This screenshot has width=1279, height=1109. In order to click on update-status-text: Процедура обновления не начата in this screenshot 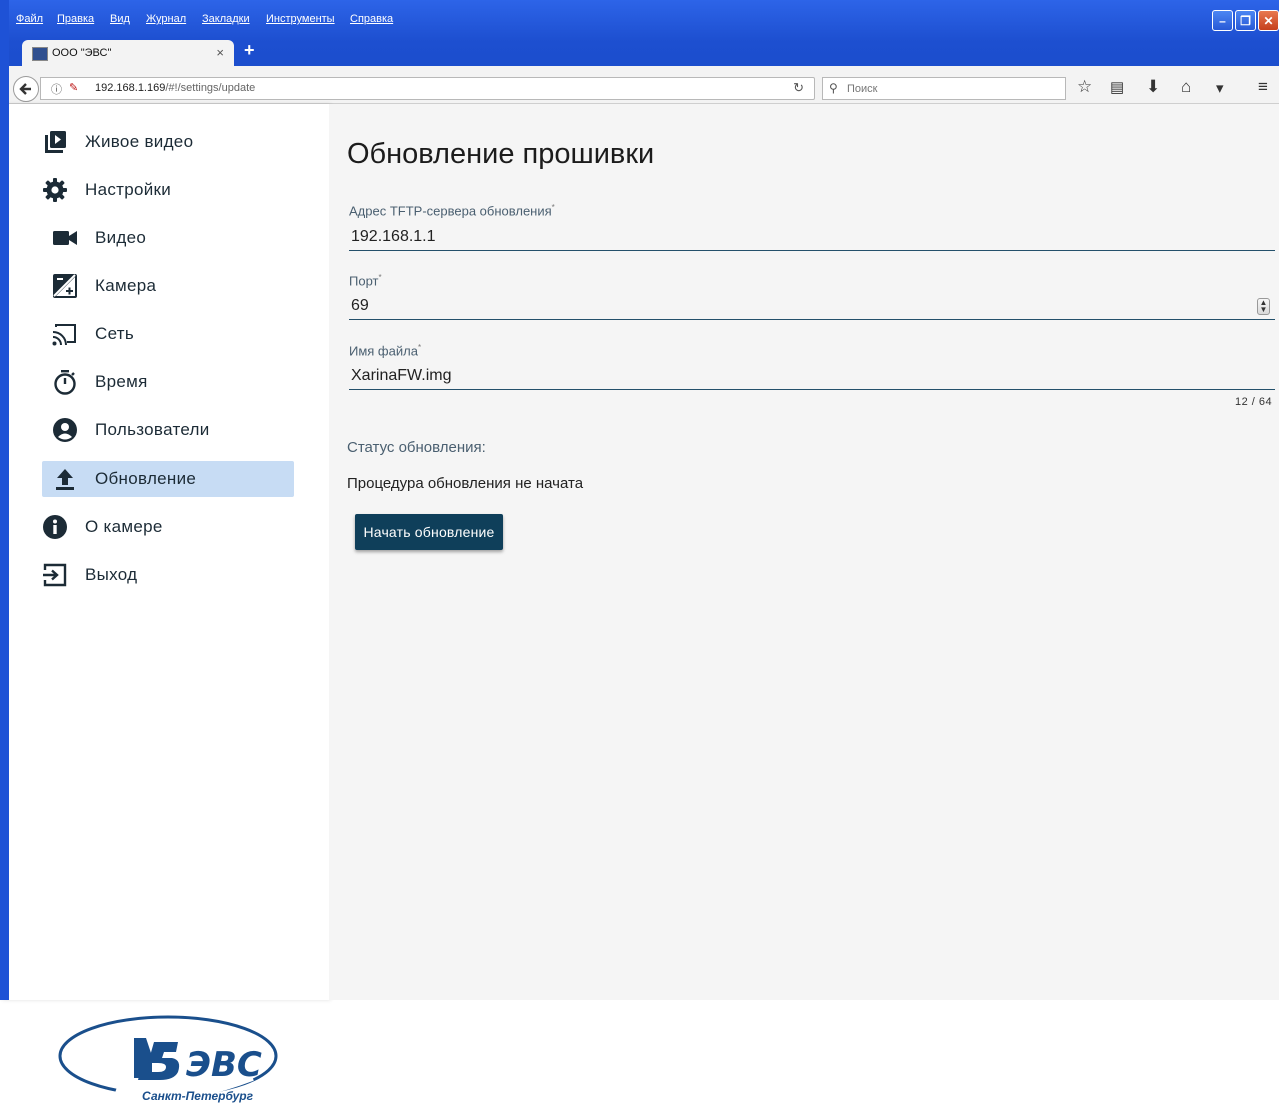, I will do `click(465, 483)`.